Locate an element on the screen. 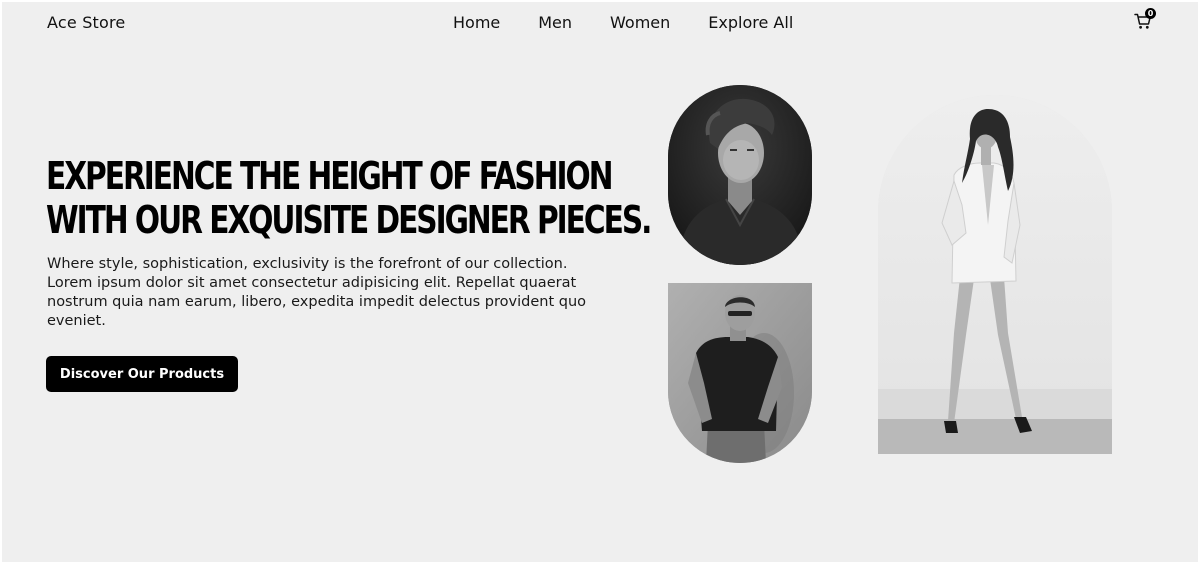 The width and height of the screenshot is (1202, 564). discover-products-button: Discover Our Products is located at coordinates (142, 374).